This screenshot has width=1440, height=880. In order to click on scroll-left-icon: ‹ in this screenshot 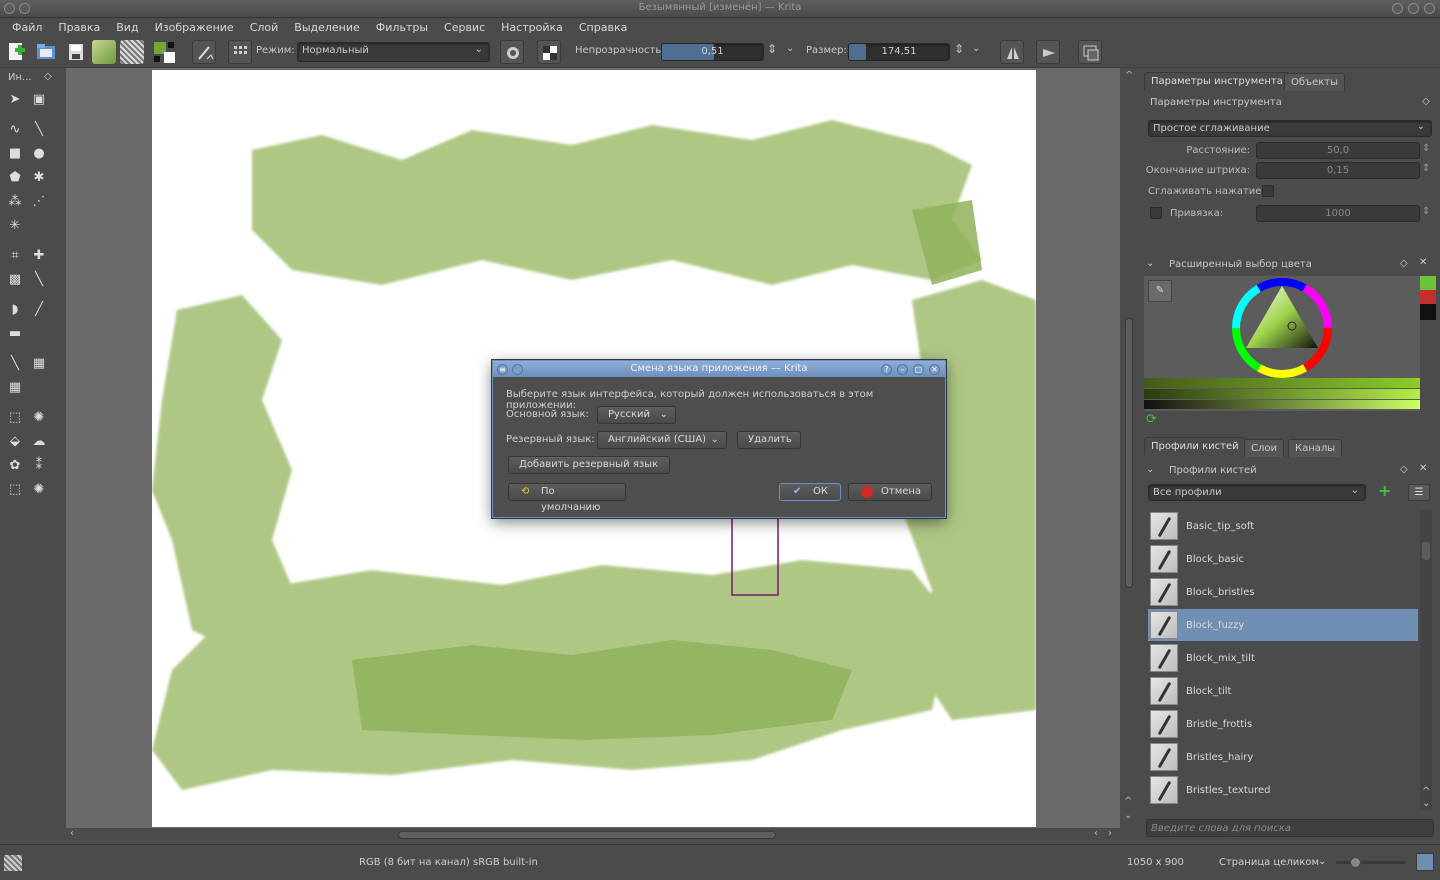, I will do `click(72, 833)`.